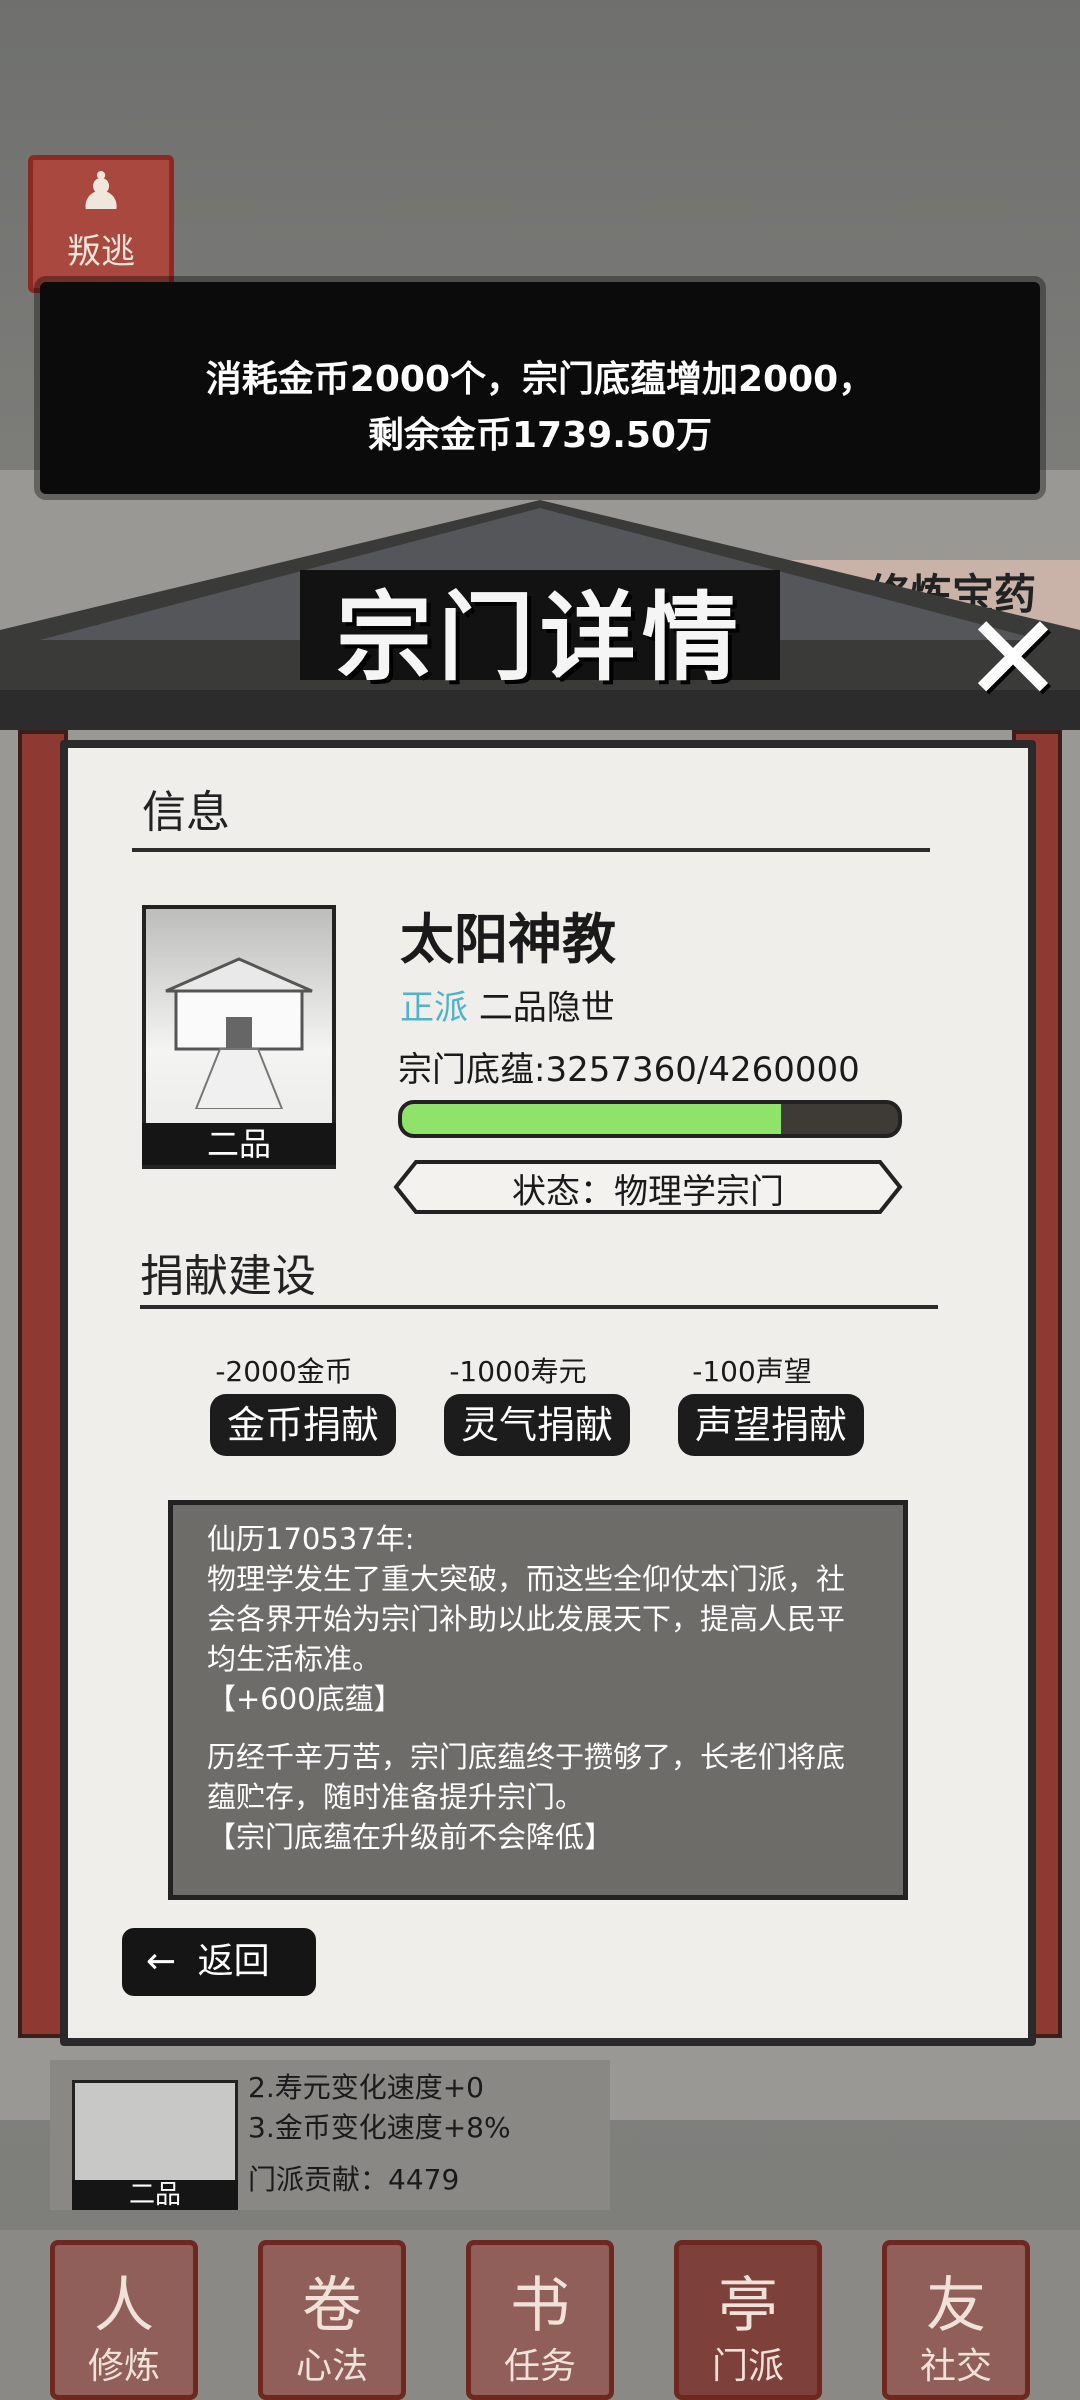 This screenshot has width=1080, height=2400. I want to click on foundation-progress-fill, so click(592, 1119).